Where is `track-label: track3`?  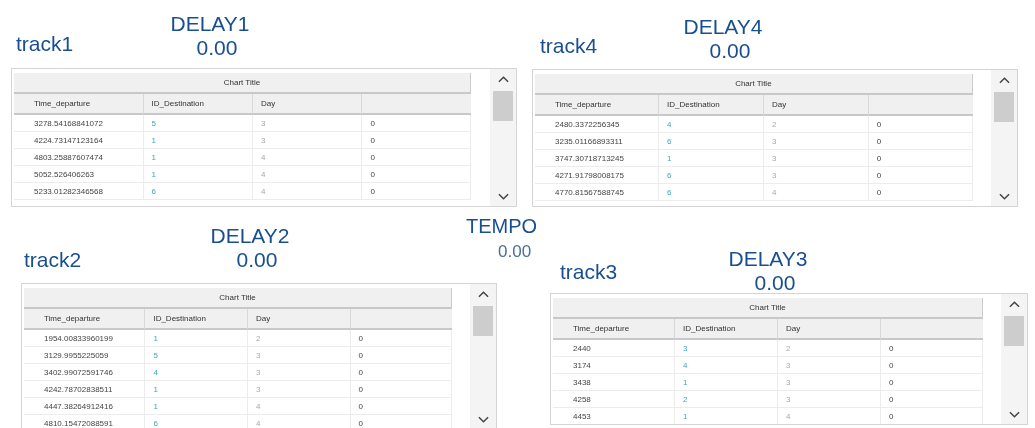 track-label: track3 is located at coordinates (589, 272).